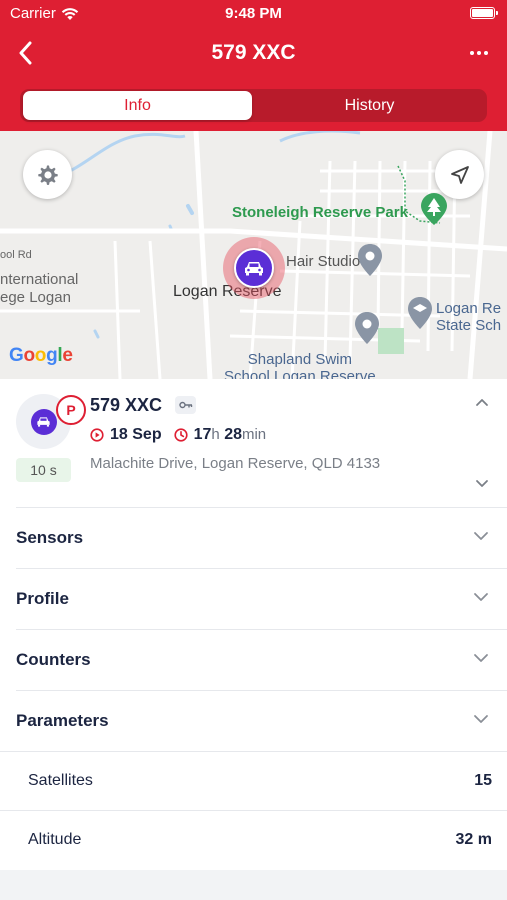 The width and height of the screenshot is (507, 900). What do you see at coordinates (261, 659) in the screenshot?
I see `section-counters: Counters` at bounding box center [261, 659].